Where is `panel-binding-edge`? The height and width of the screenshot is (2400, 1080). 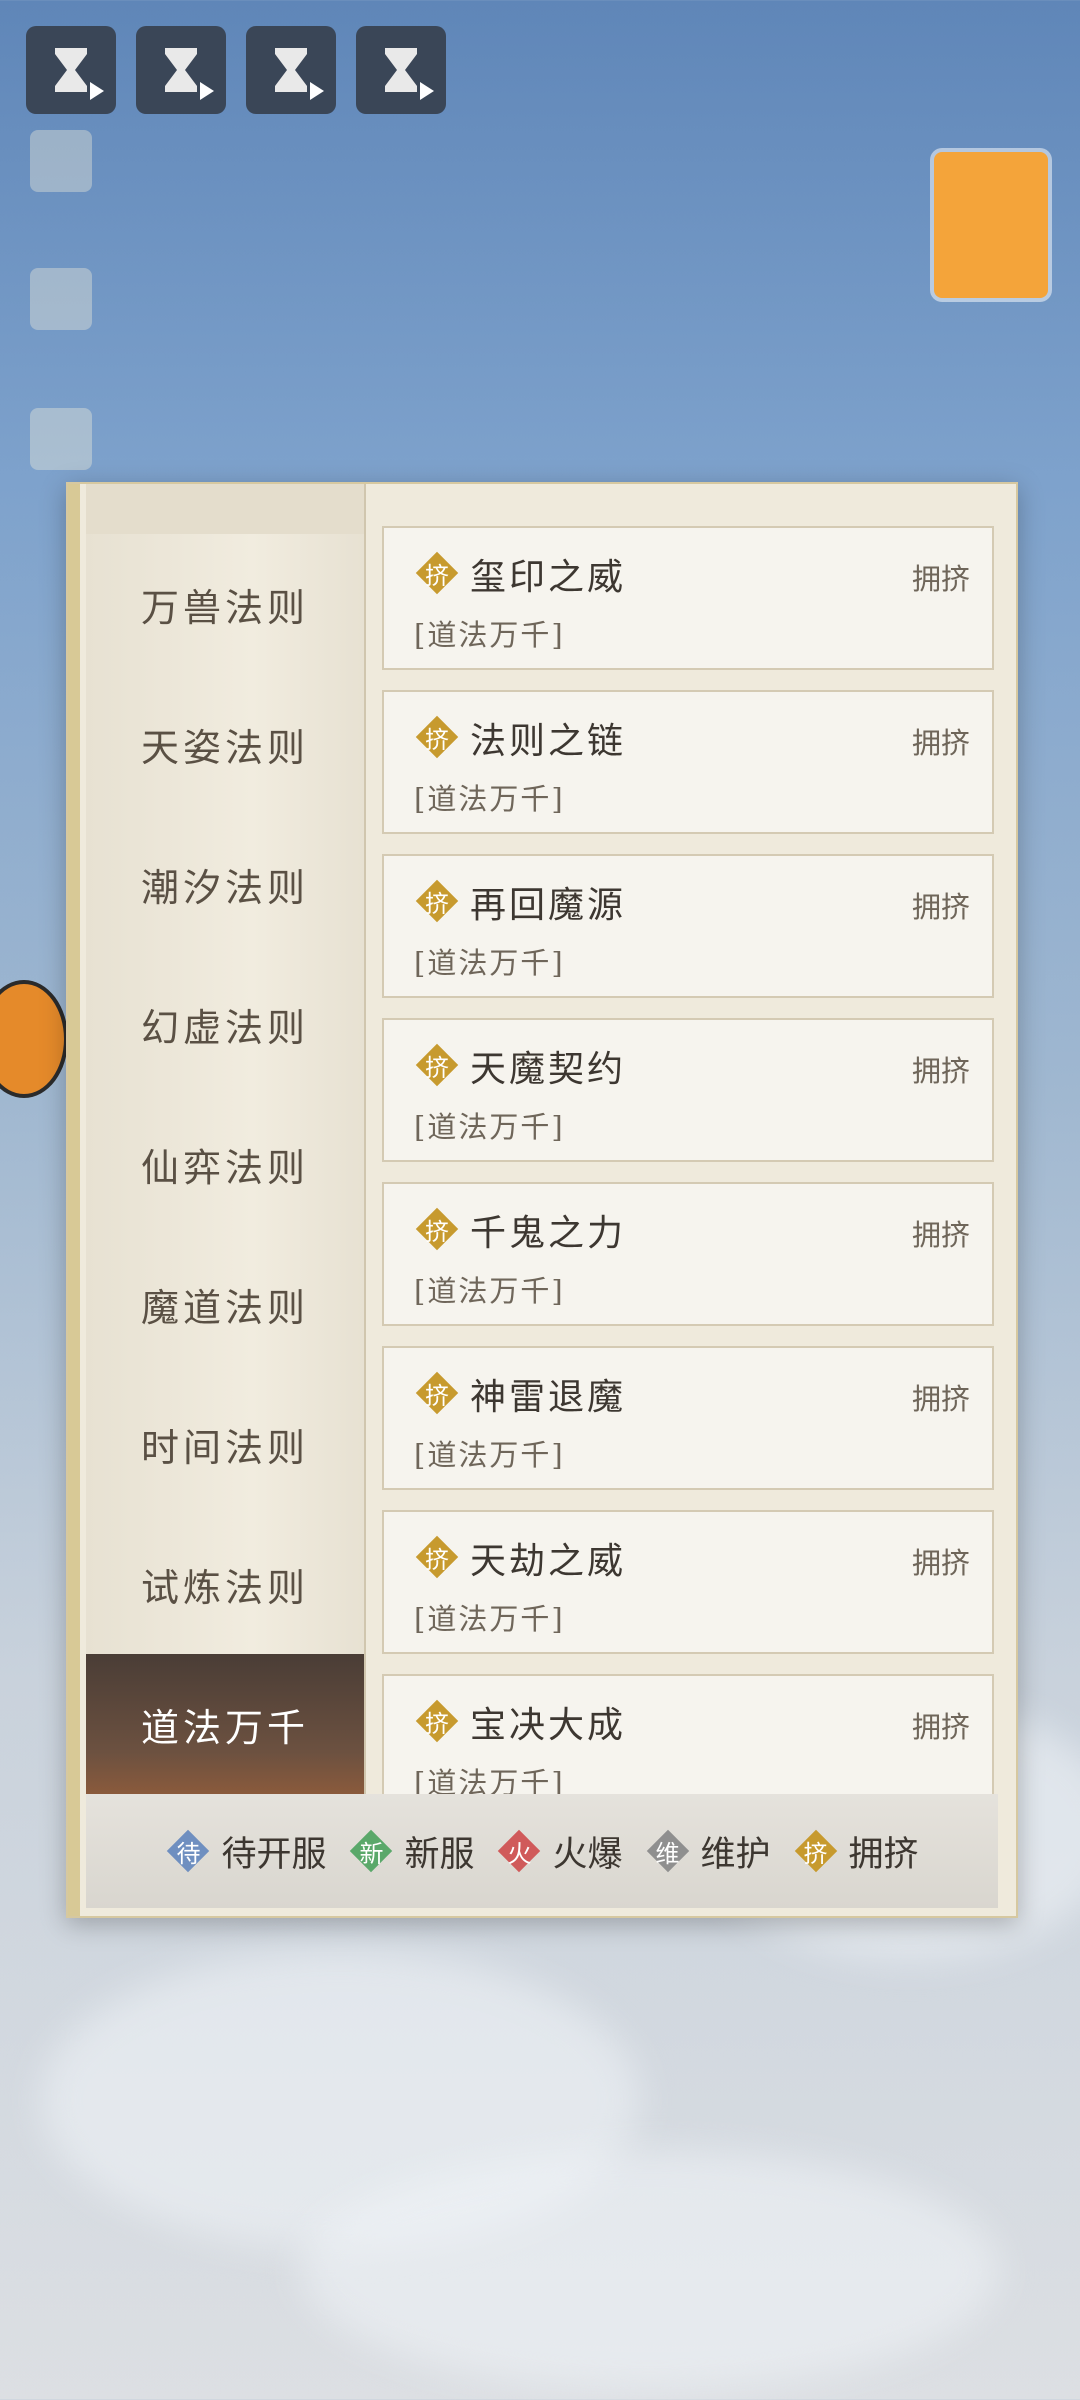
panel-binding-edge is located at coordinates (74, 1200).